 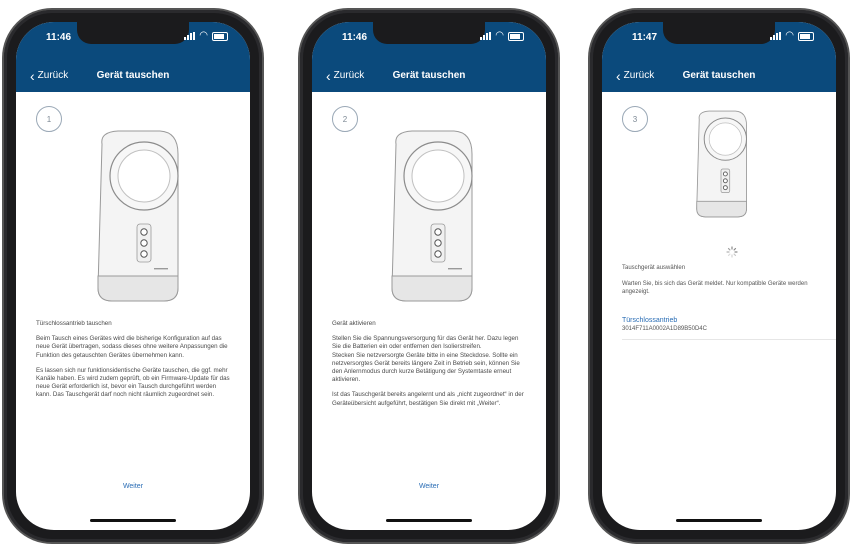 I want to click on step-heading: Gerät aktivieren, so click(x=354, y=323).